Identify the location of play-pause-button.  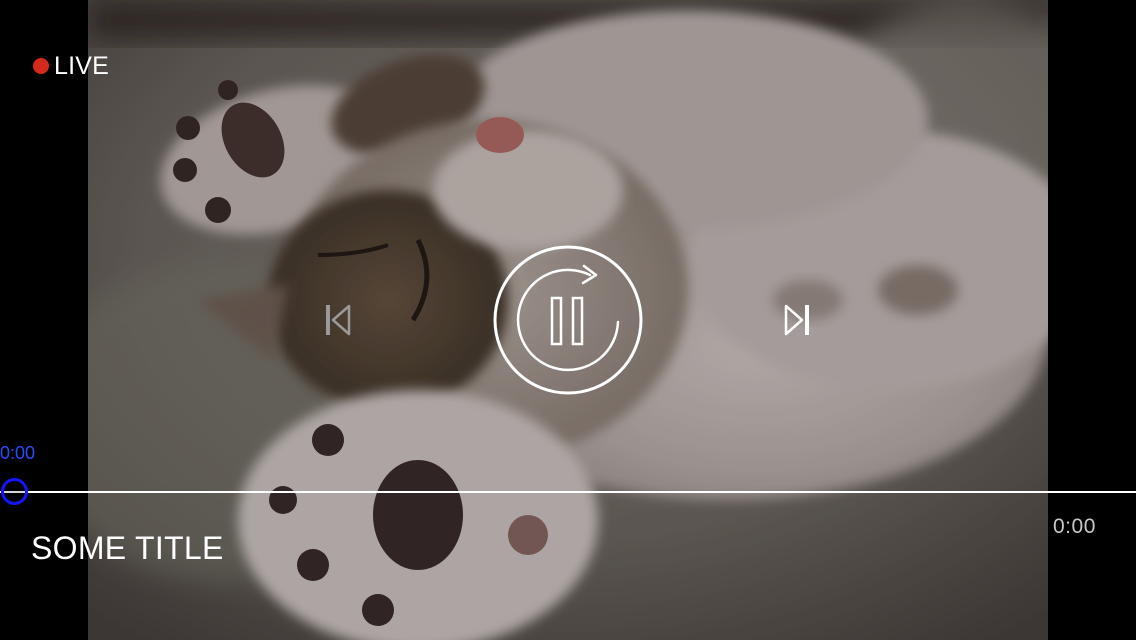
(568, 320).